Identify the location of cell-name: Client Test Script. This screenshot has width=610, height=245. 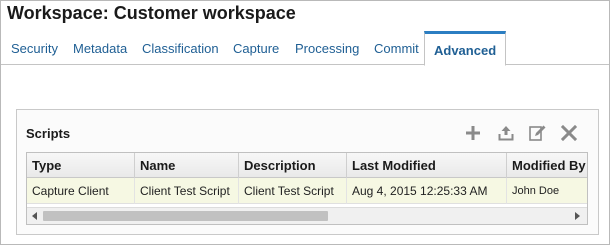
(187, 191).